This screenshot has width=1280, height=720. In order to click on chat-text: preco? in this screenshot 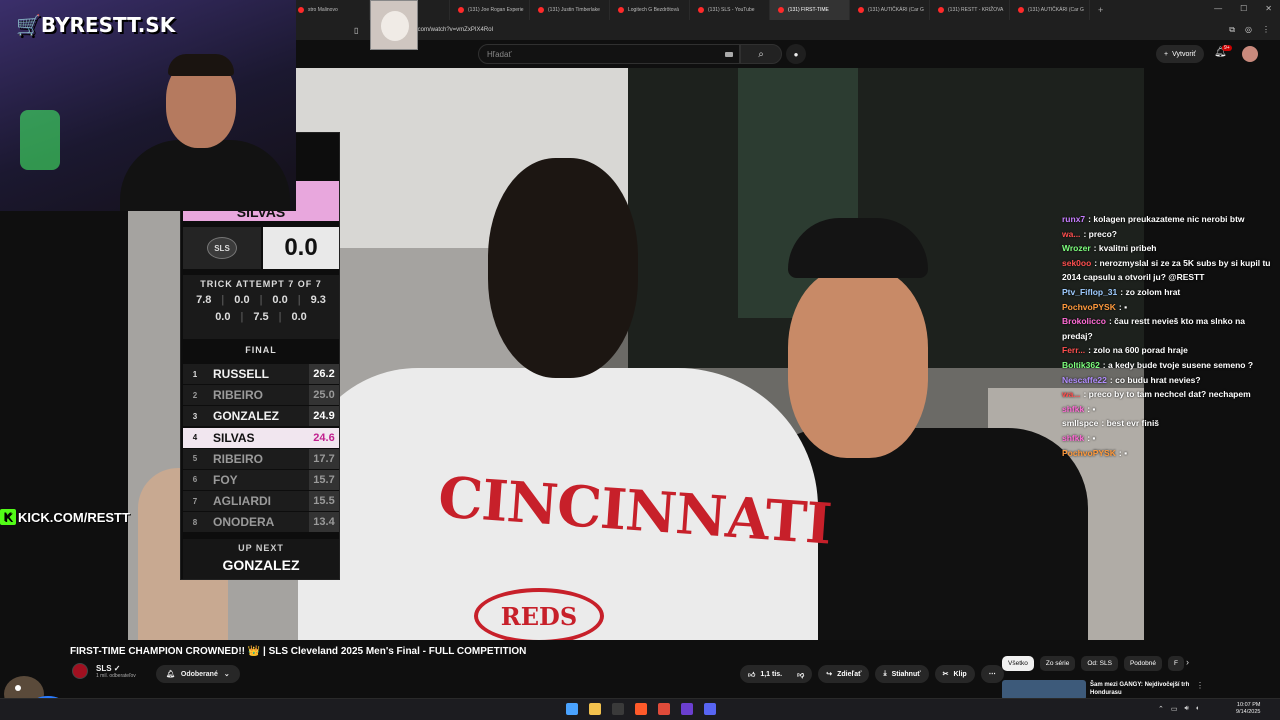, I will do `click(1102, 233)`.